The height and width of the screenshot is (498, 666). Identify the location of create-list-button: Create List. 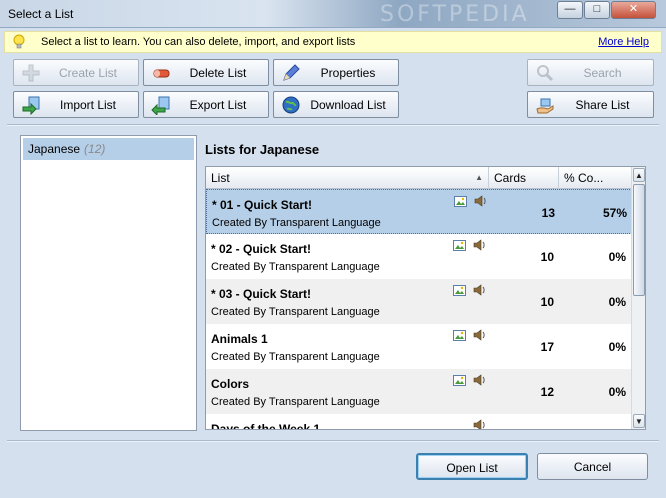
(76, 72).